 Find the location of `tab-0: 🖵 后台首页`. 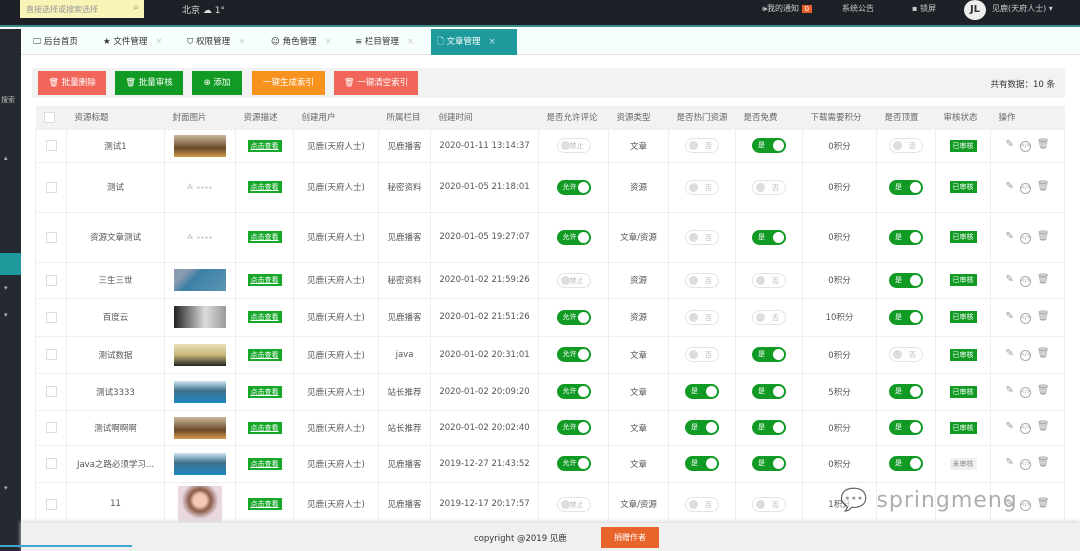

tab-0: 🖵 后台首页 is located at coordinates (55, 42).